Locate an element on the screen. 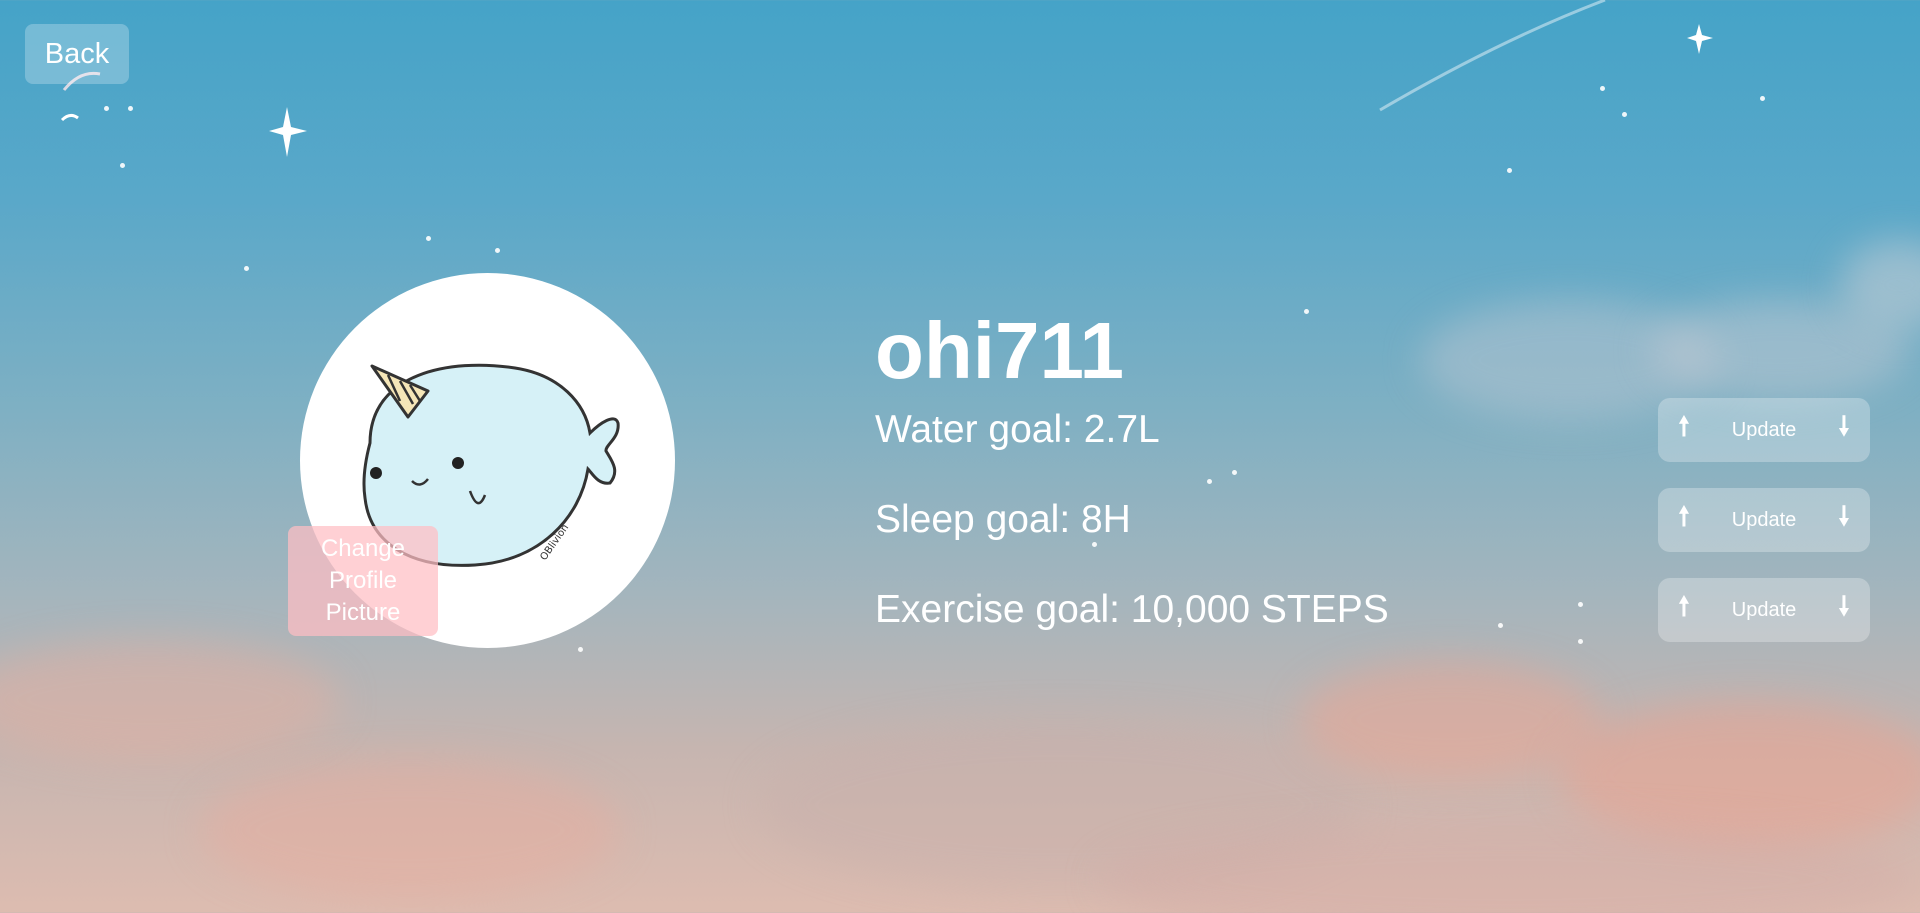 The image size is (1920, 913). exercise-goal-label: Exercise goal: 10,000 STEPS is located at coordinates (1132, 609).